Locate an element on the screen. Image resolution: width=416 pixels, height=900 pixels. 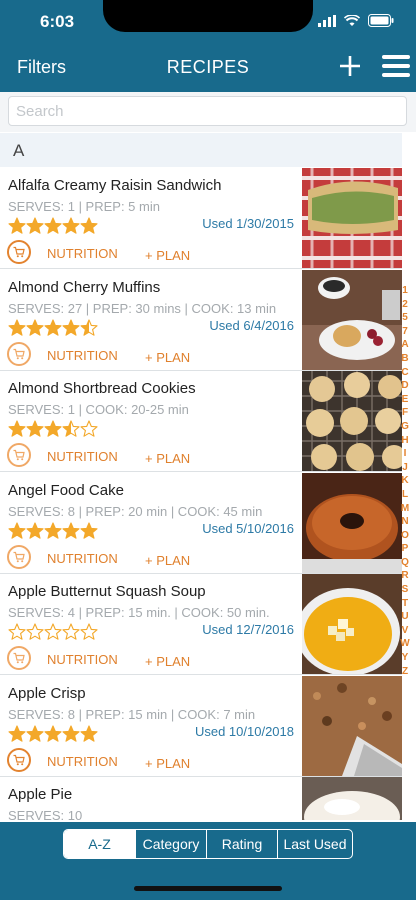
sort-tab-category: Category is located at coordinates (170, 844).